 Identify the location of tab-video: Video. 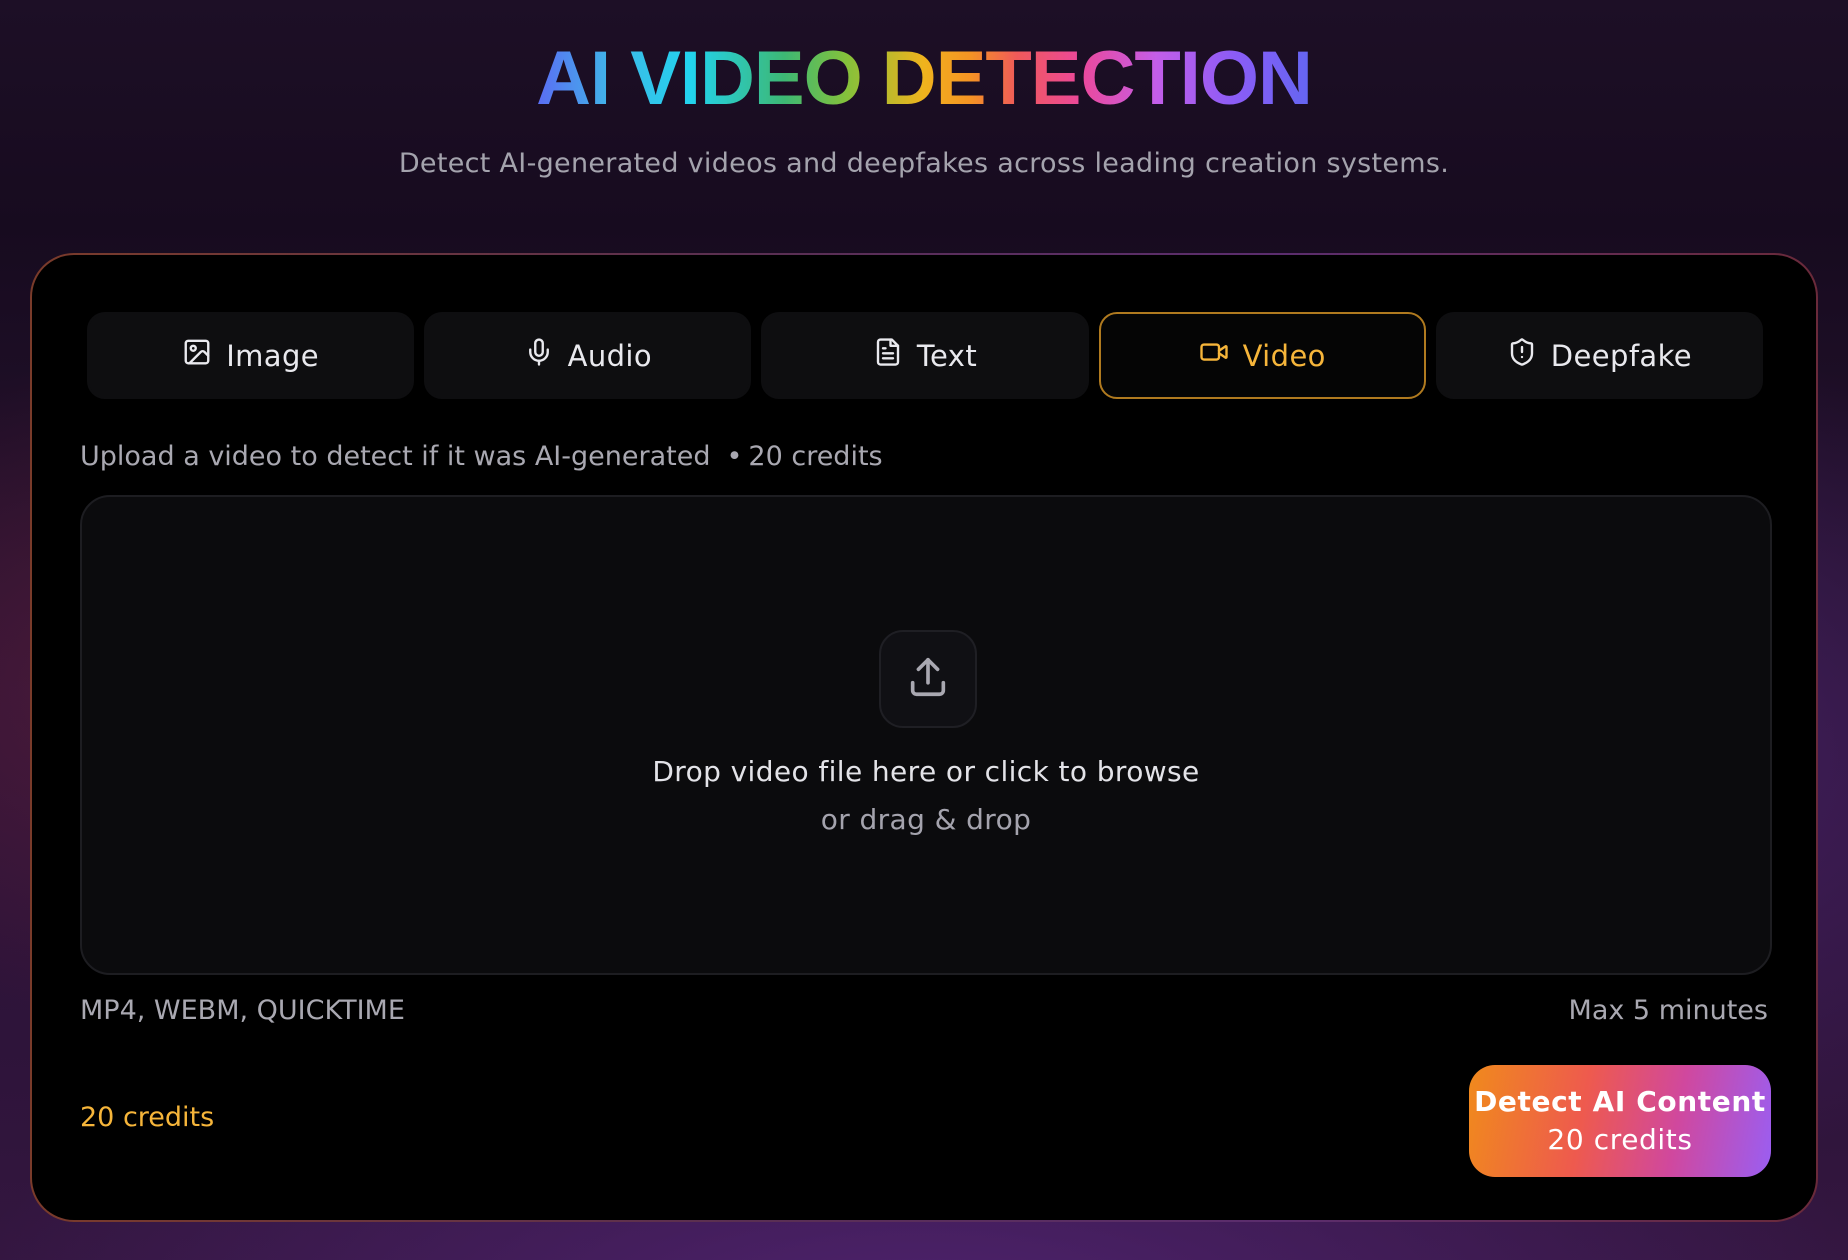
(1262, 355).